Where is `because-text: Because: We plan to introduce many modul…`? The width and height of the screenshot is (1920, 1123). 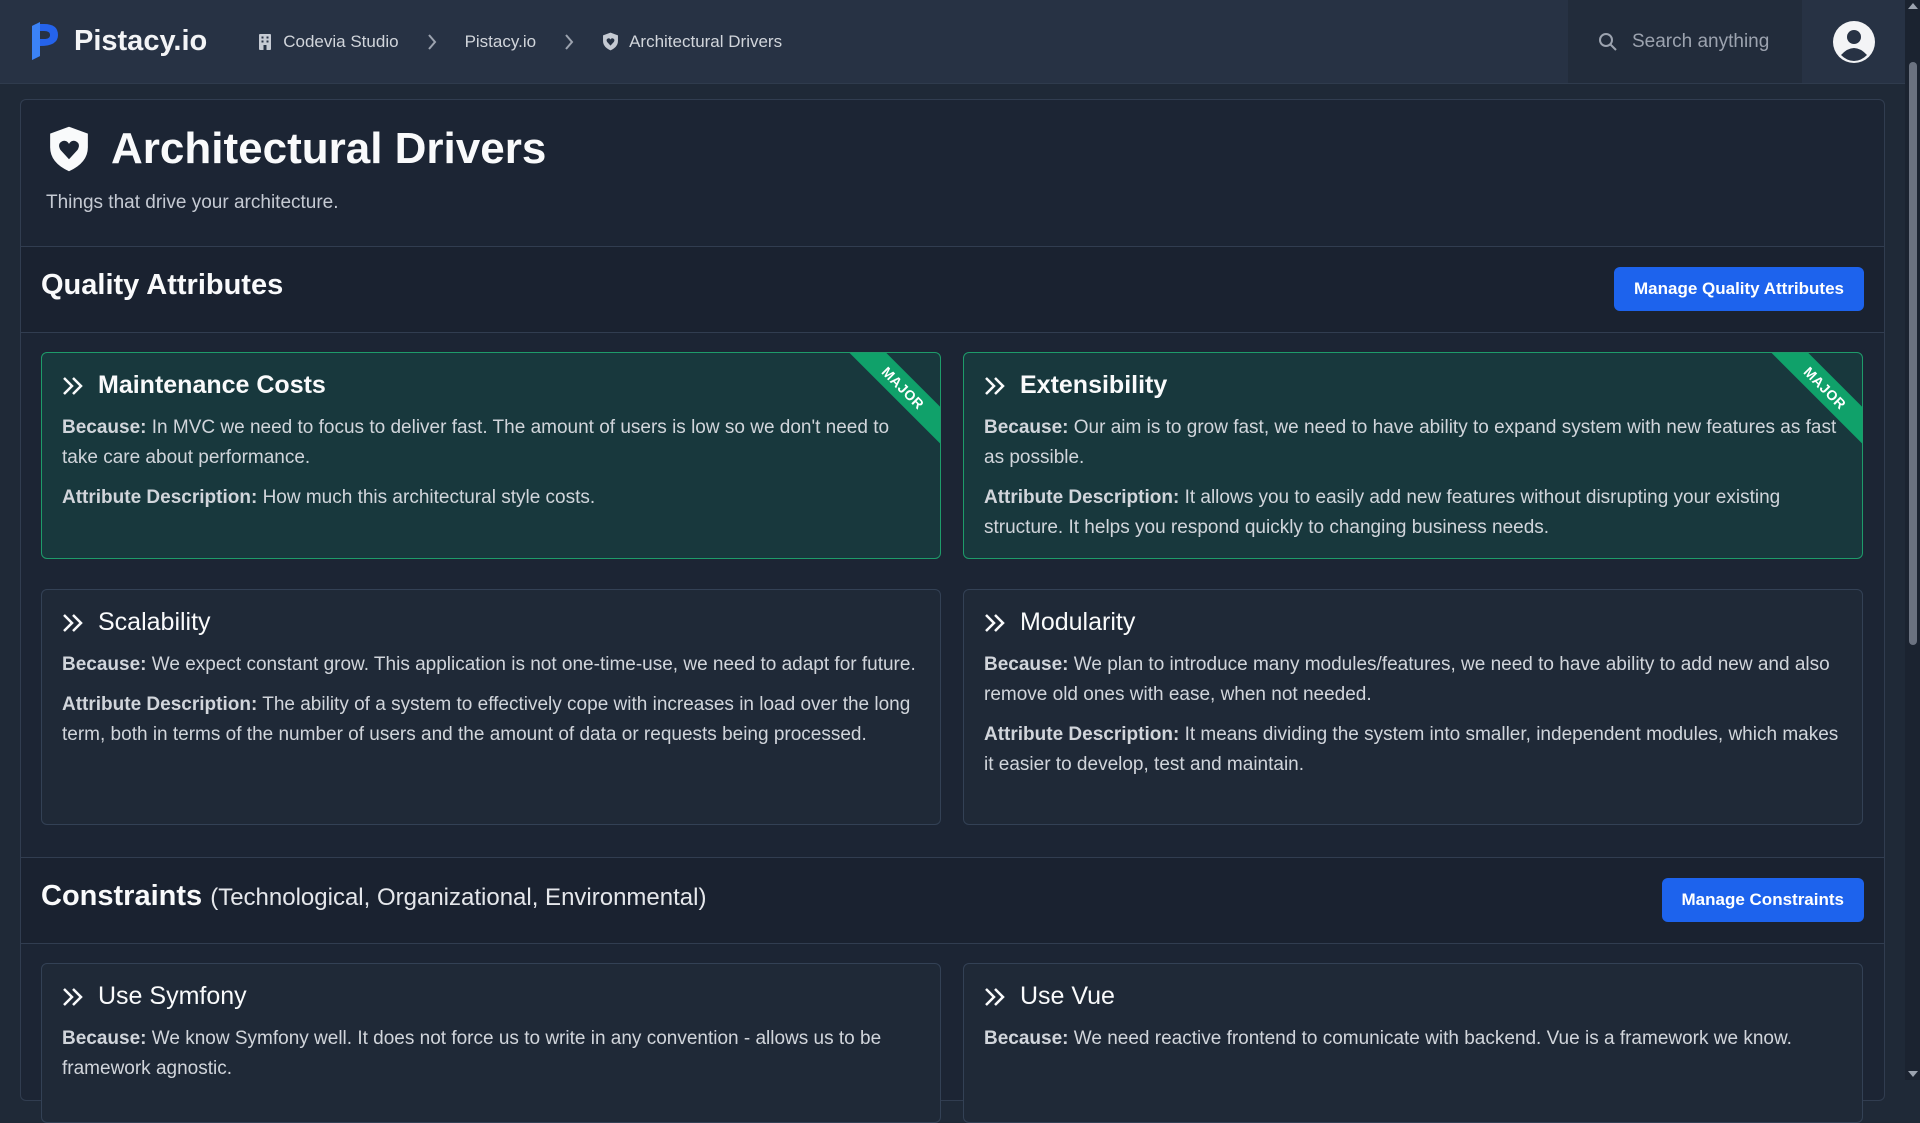
because-text: Because: We plan to introduce many modul… is located at coordinates (1413, 680).